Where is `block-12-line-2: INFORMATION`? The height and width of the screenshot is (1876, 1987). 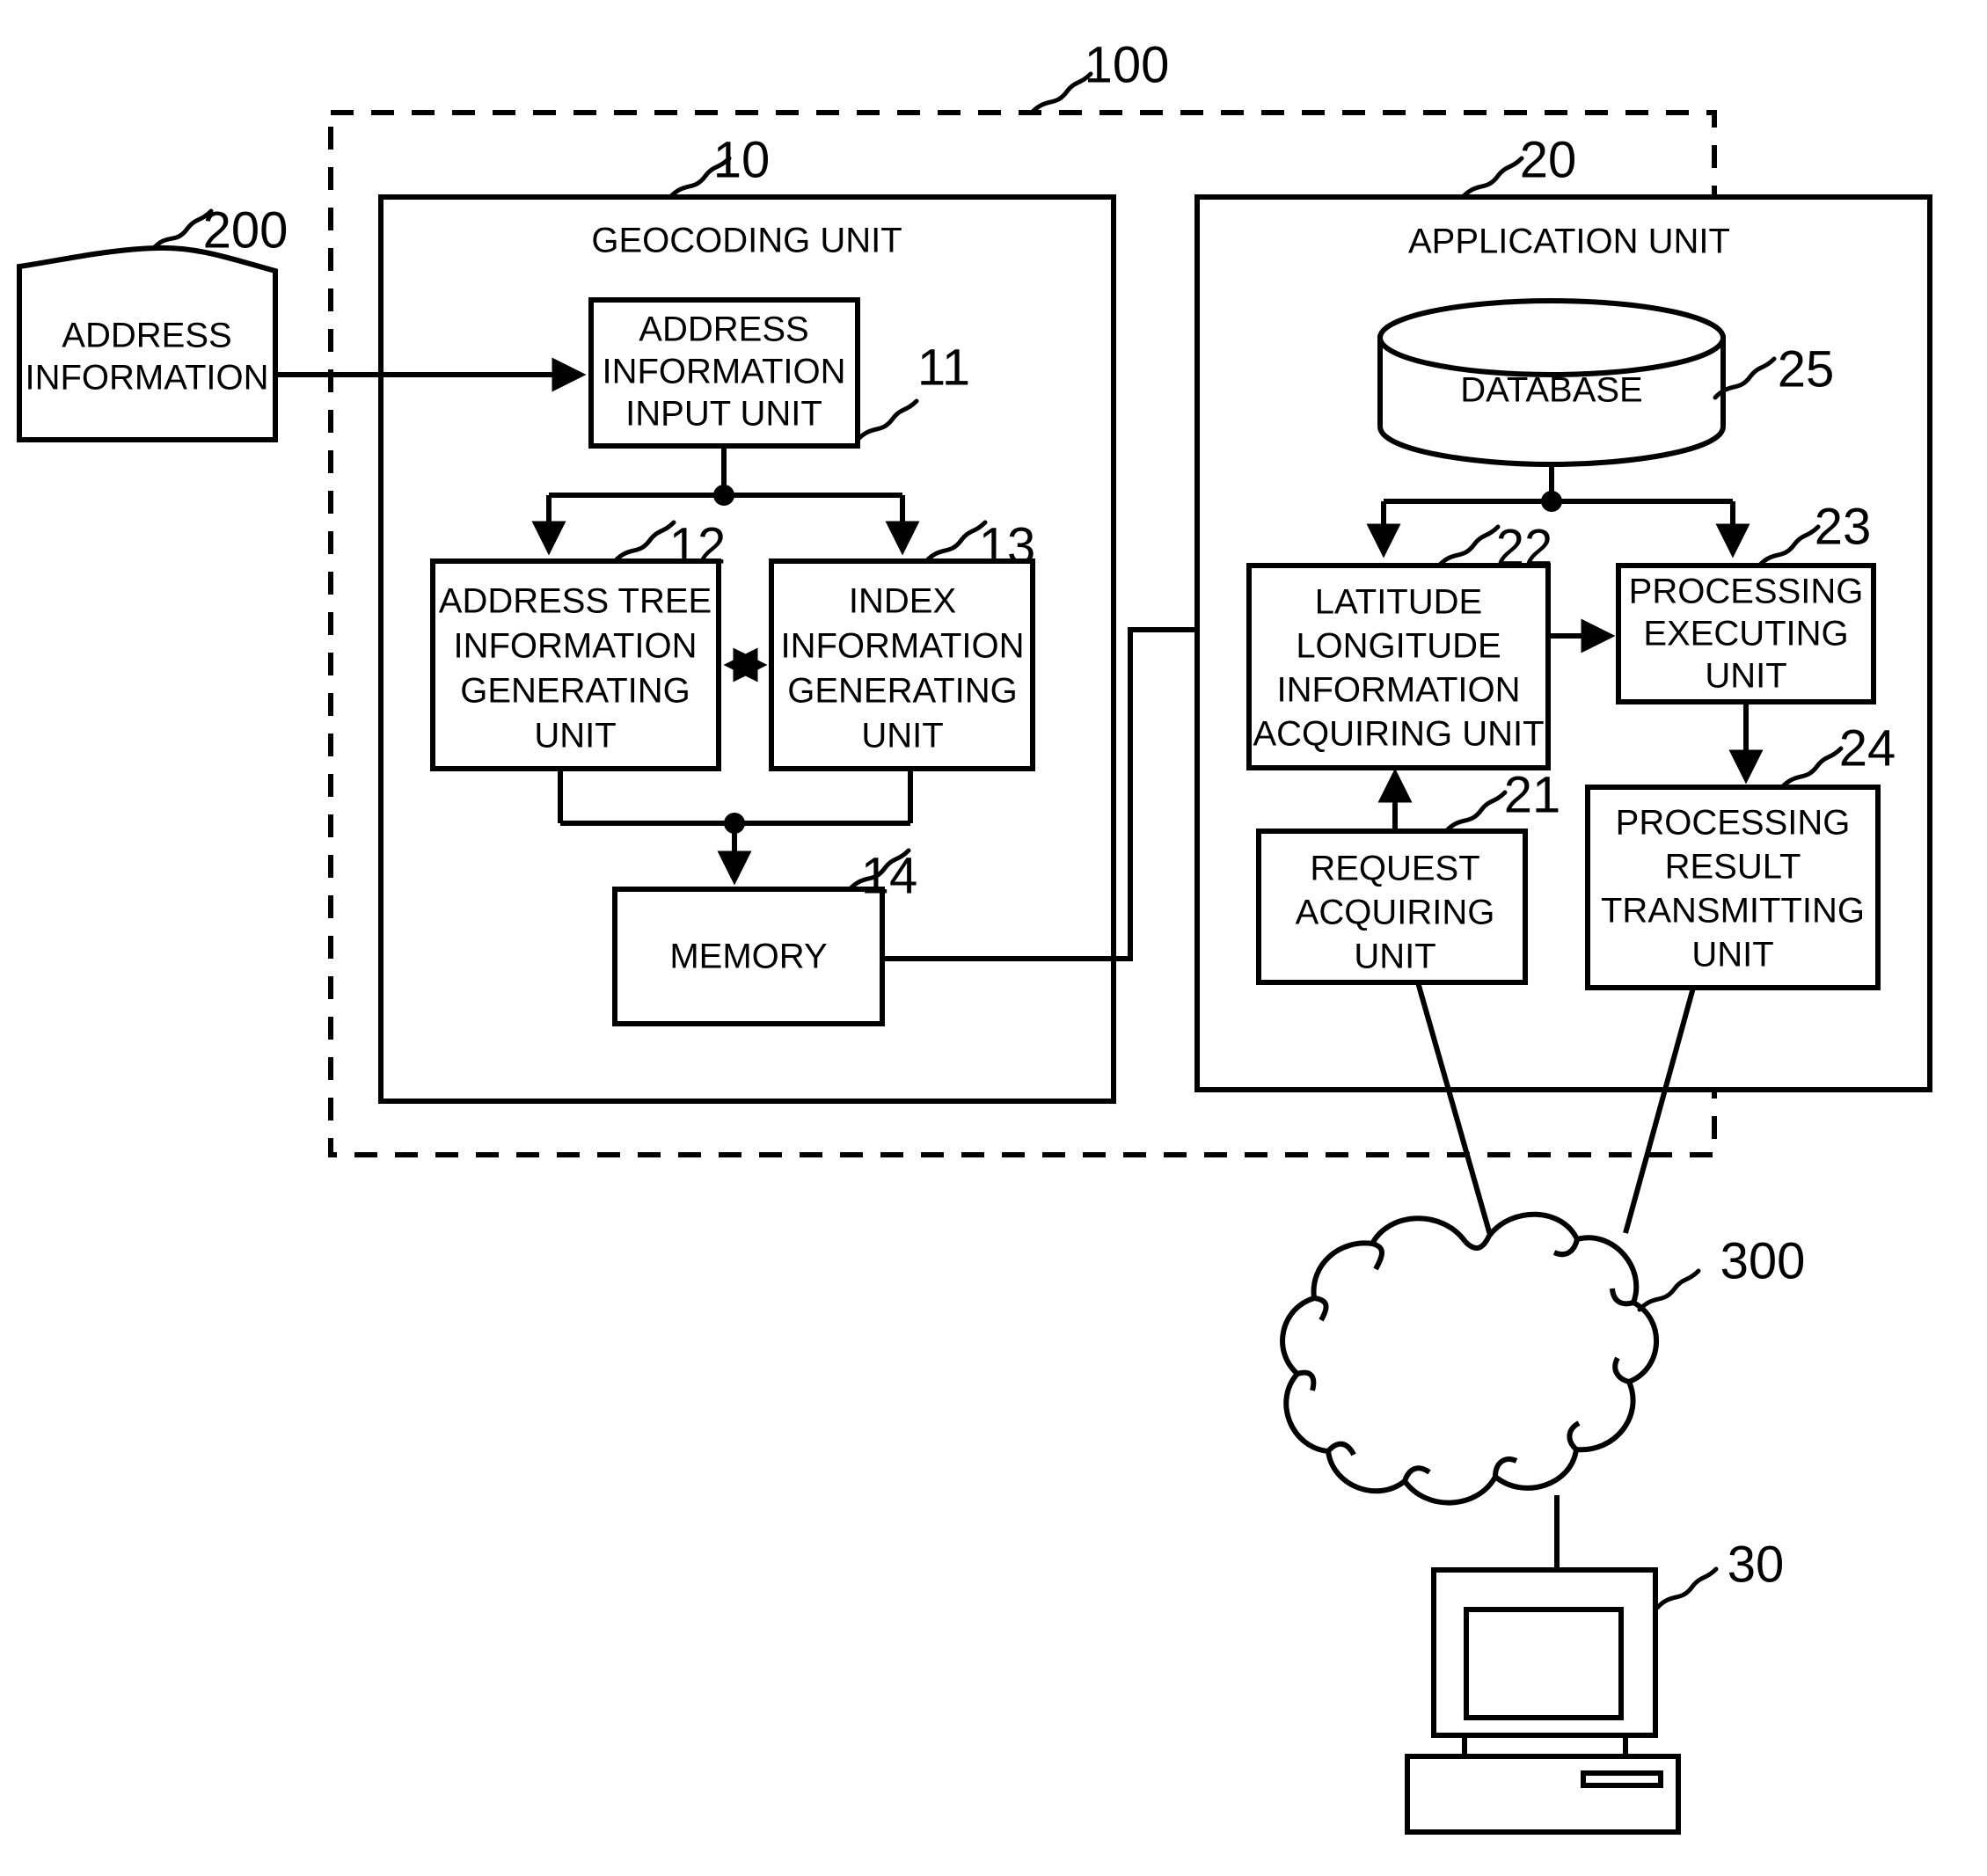
block-12-line-2: INFORMATION is located at coordinates (575, 646).